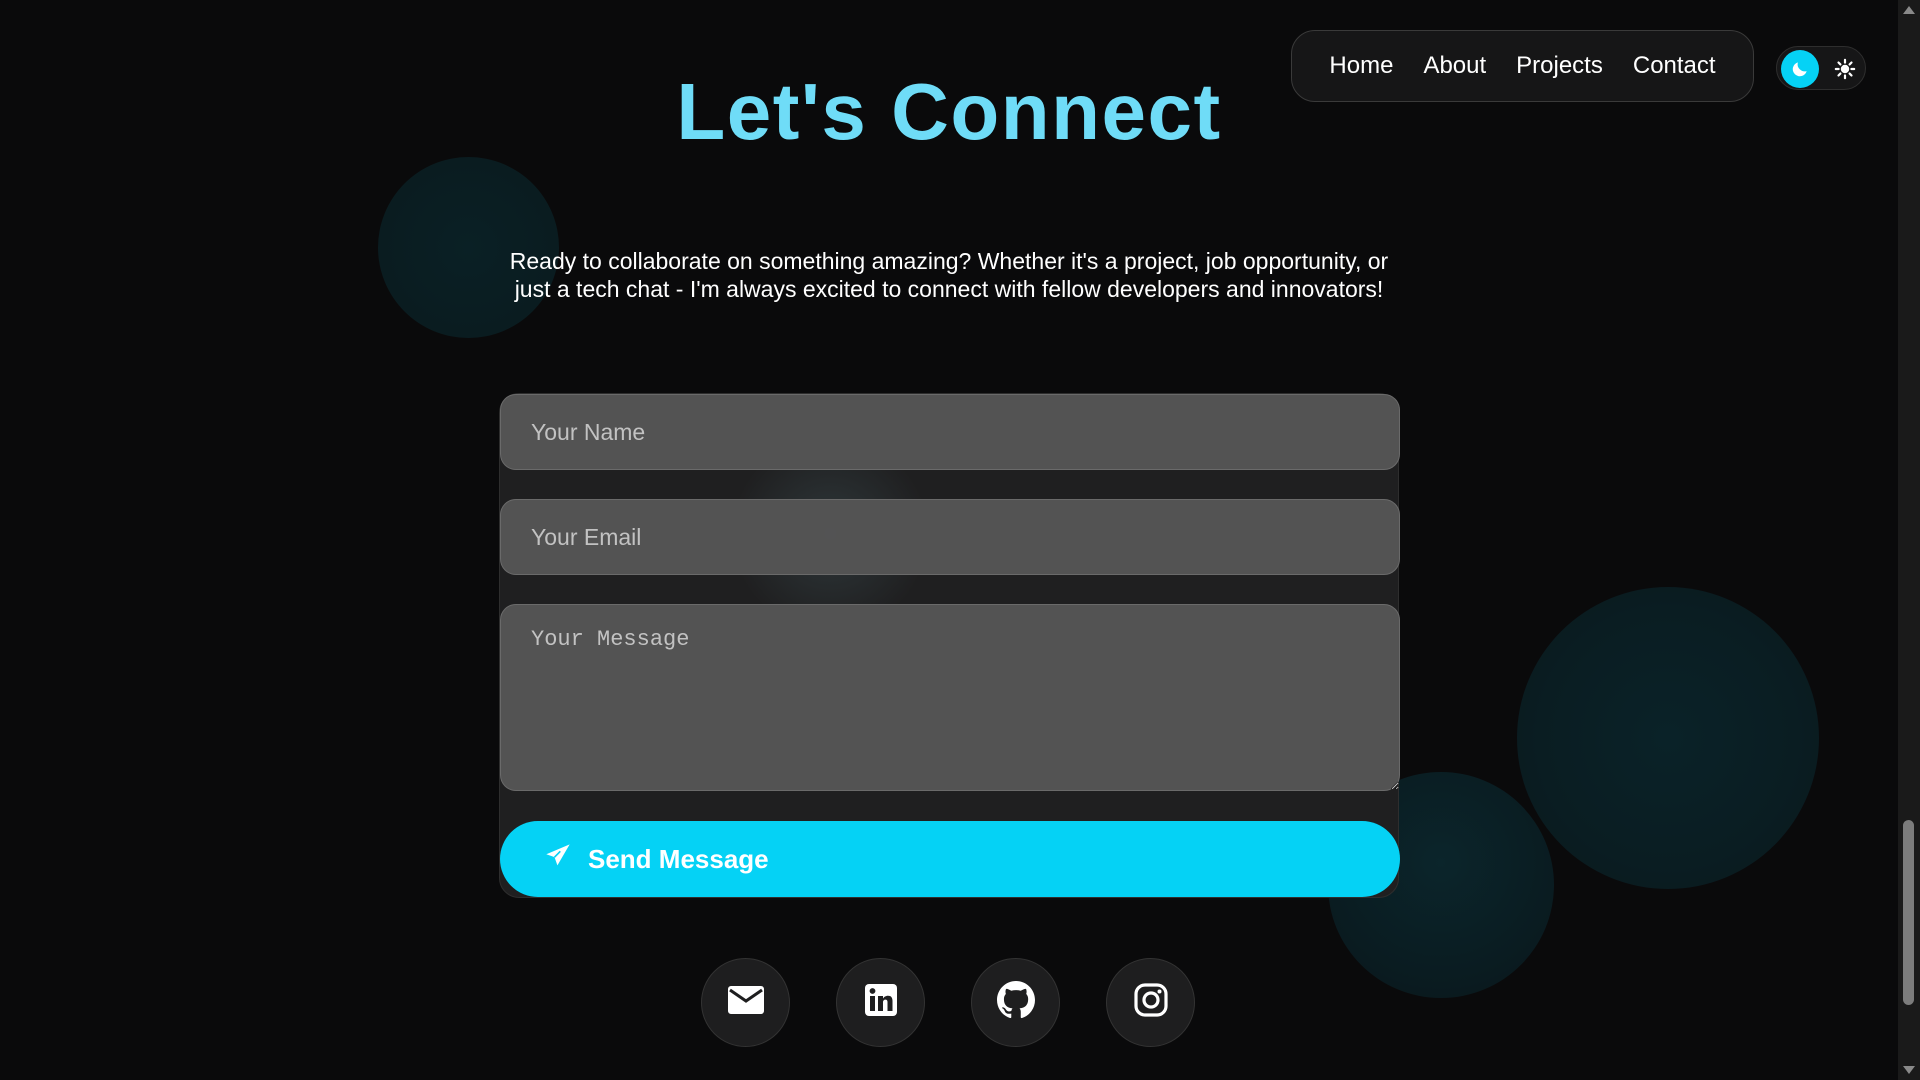  Describe the element at coordinates (950, 859) in the screenshot. I see `send-message-button: Send Message` at that location.